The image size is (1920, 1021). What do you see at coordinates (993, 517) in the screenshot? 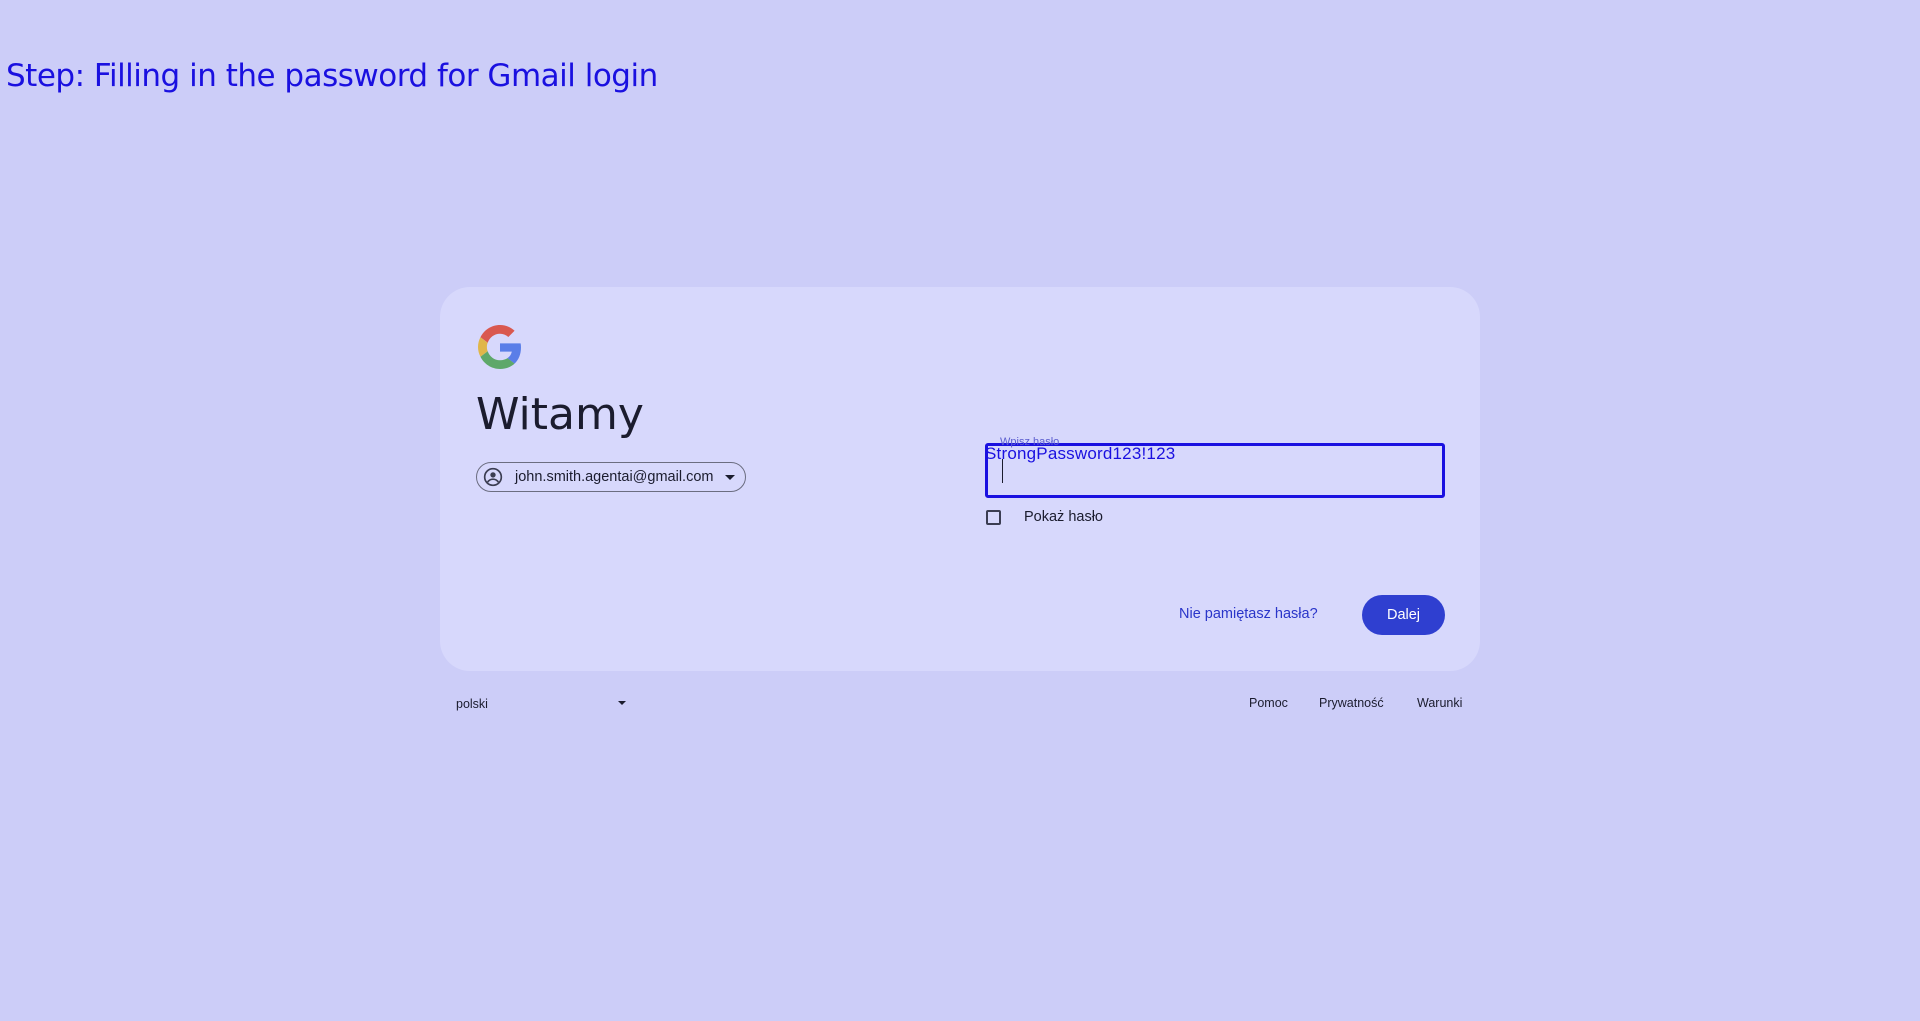
I see `checkbox-box` at bounding box center [993, 517].